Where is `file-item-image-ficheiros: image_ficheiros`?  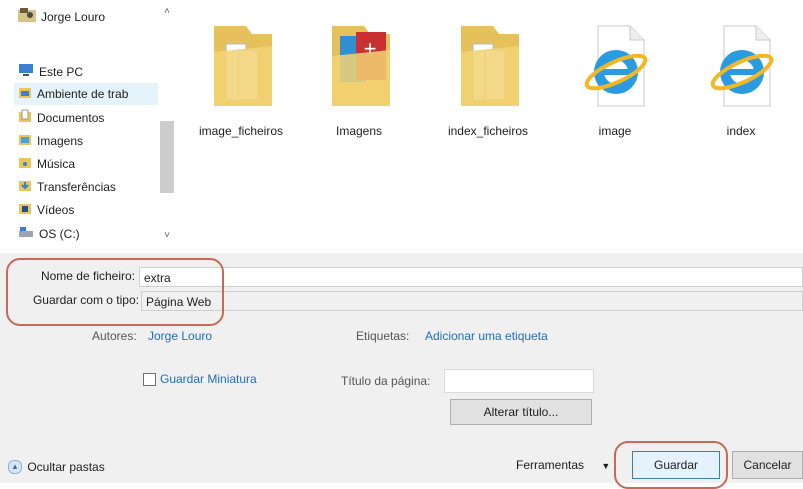 file-item-image-ficheiros: image_ficheiros is located at coordinates (241, 72).